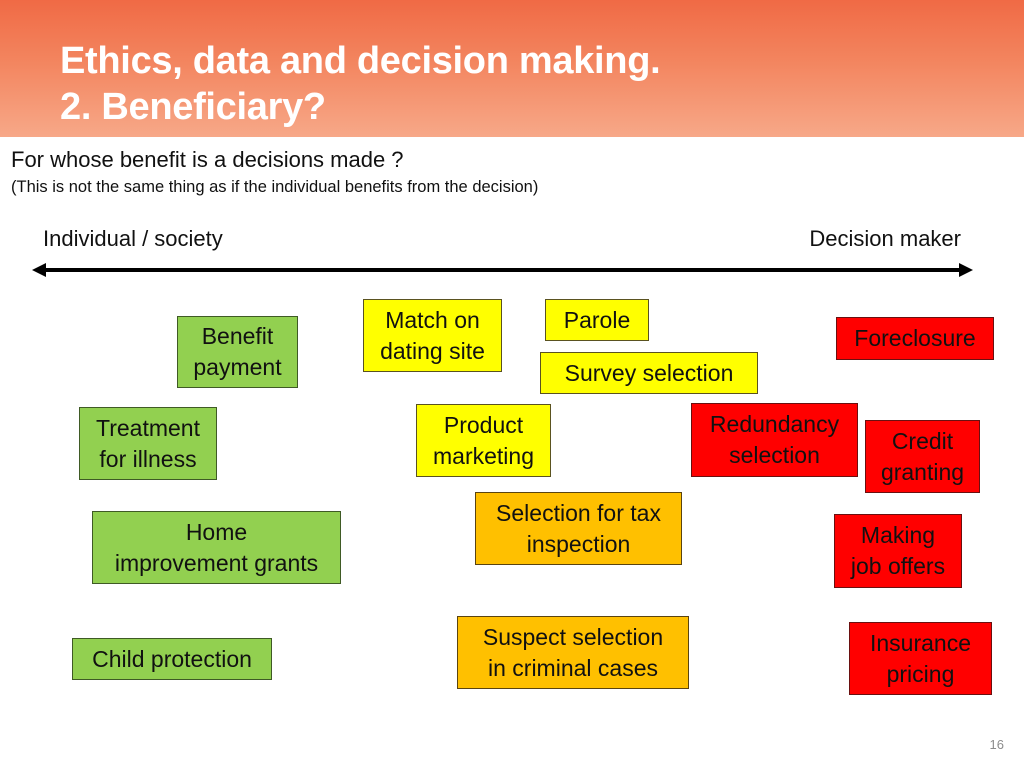  What do you see at coordinates (966, 270) in the screenshot?
I see `arrow-head-right` at bounding box center [966, 270].